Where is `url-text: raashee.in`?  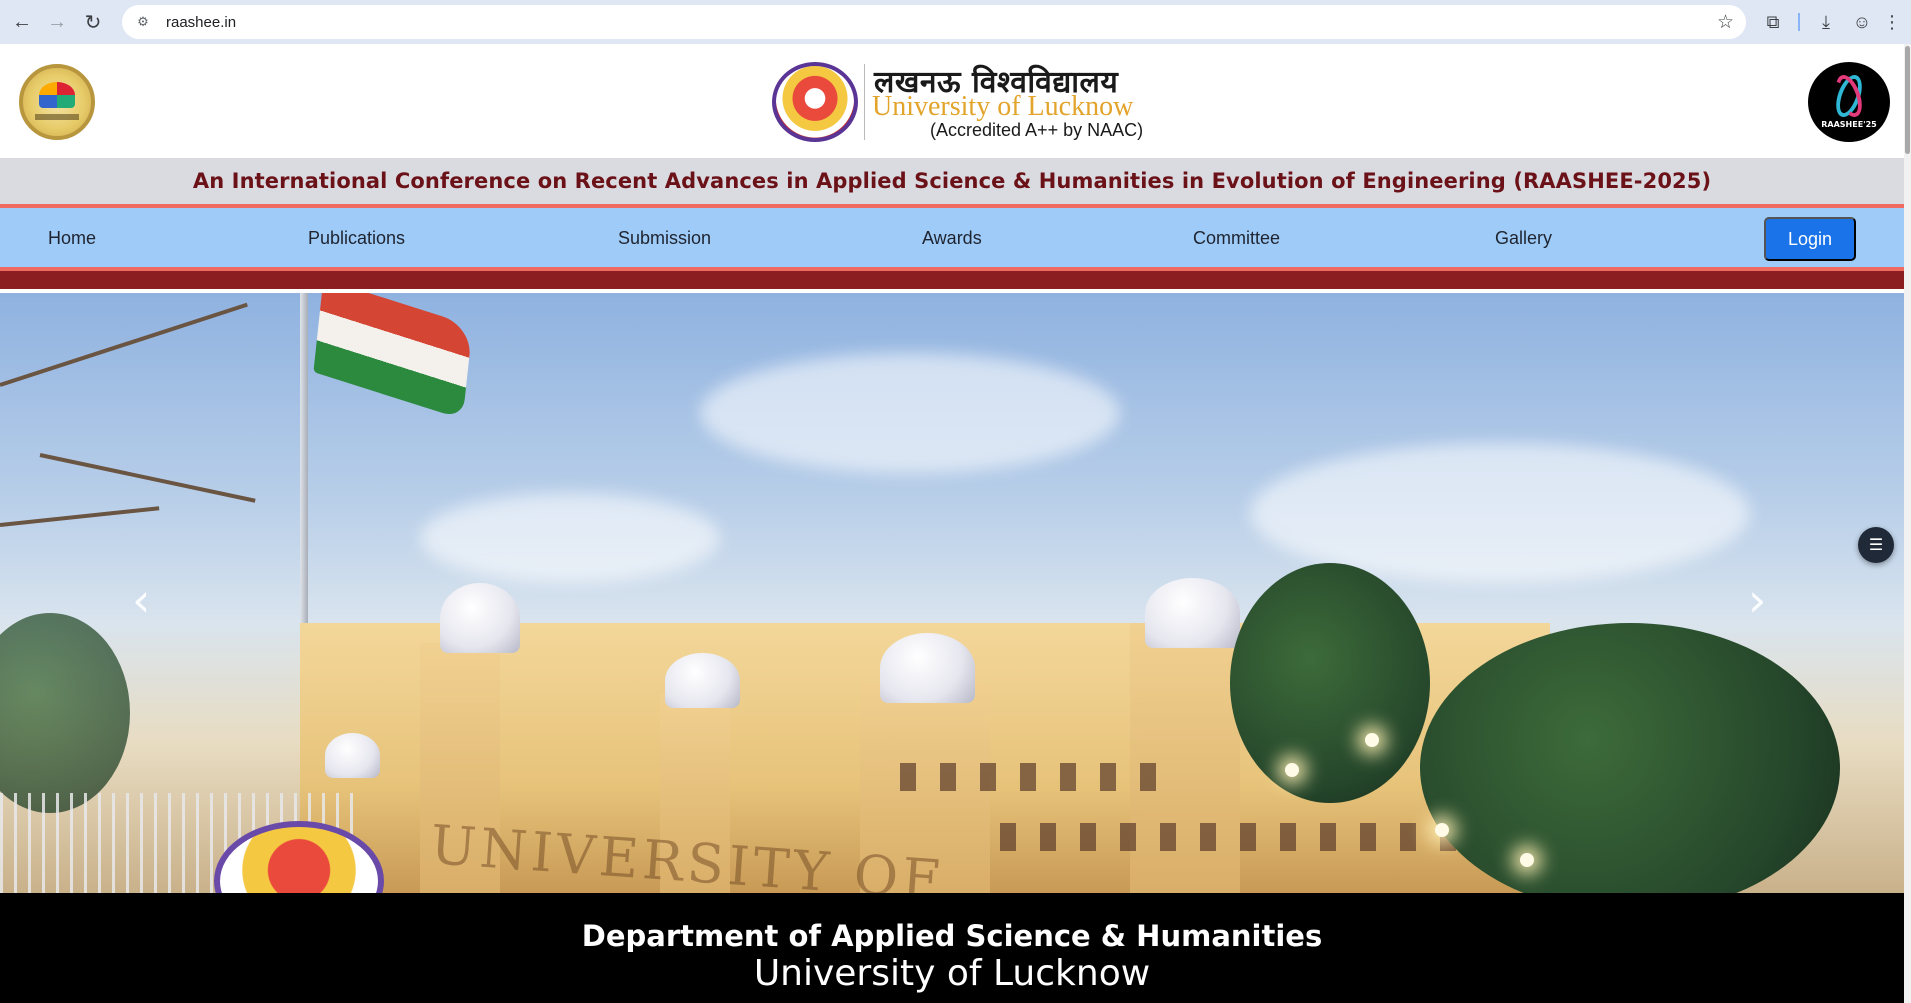 url-text: raashee.in is located at coordinates (201, 22).